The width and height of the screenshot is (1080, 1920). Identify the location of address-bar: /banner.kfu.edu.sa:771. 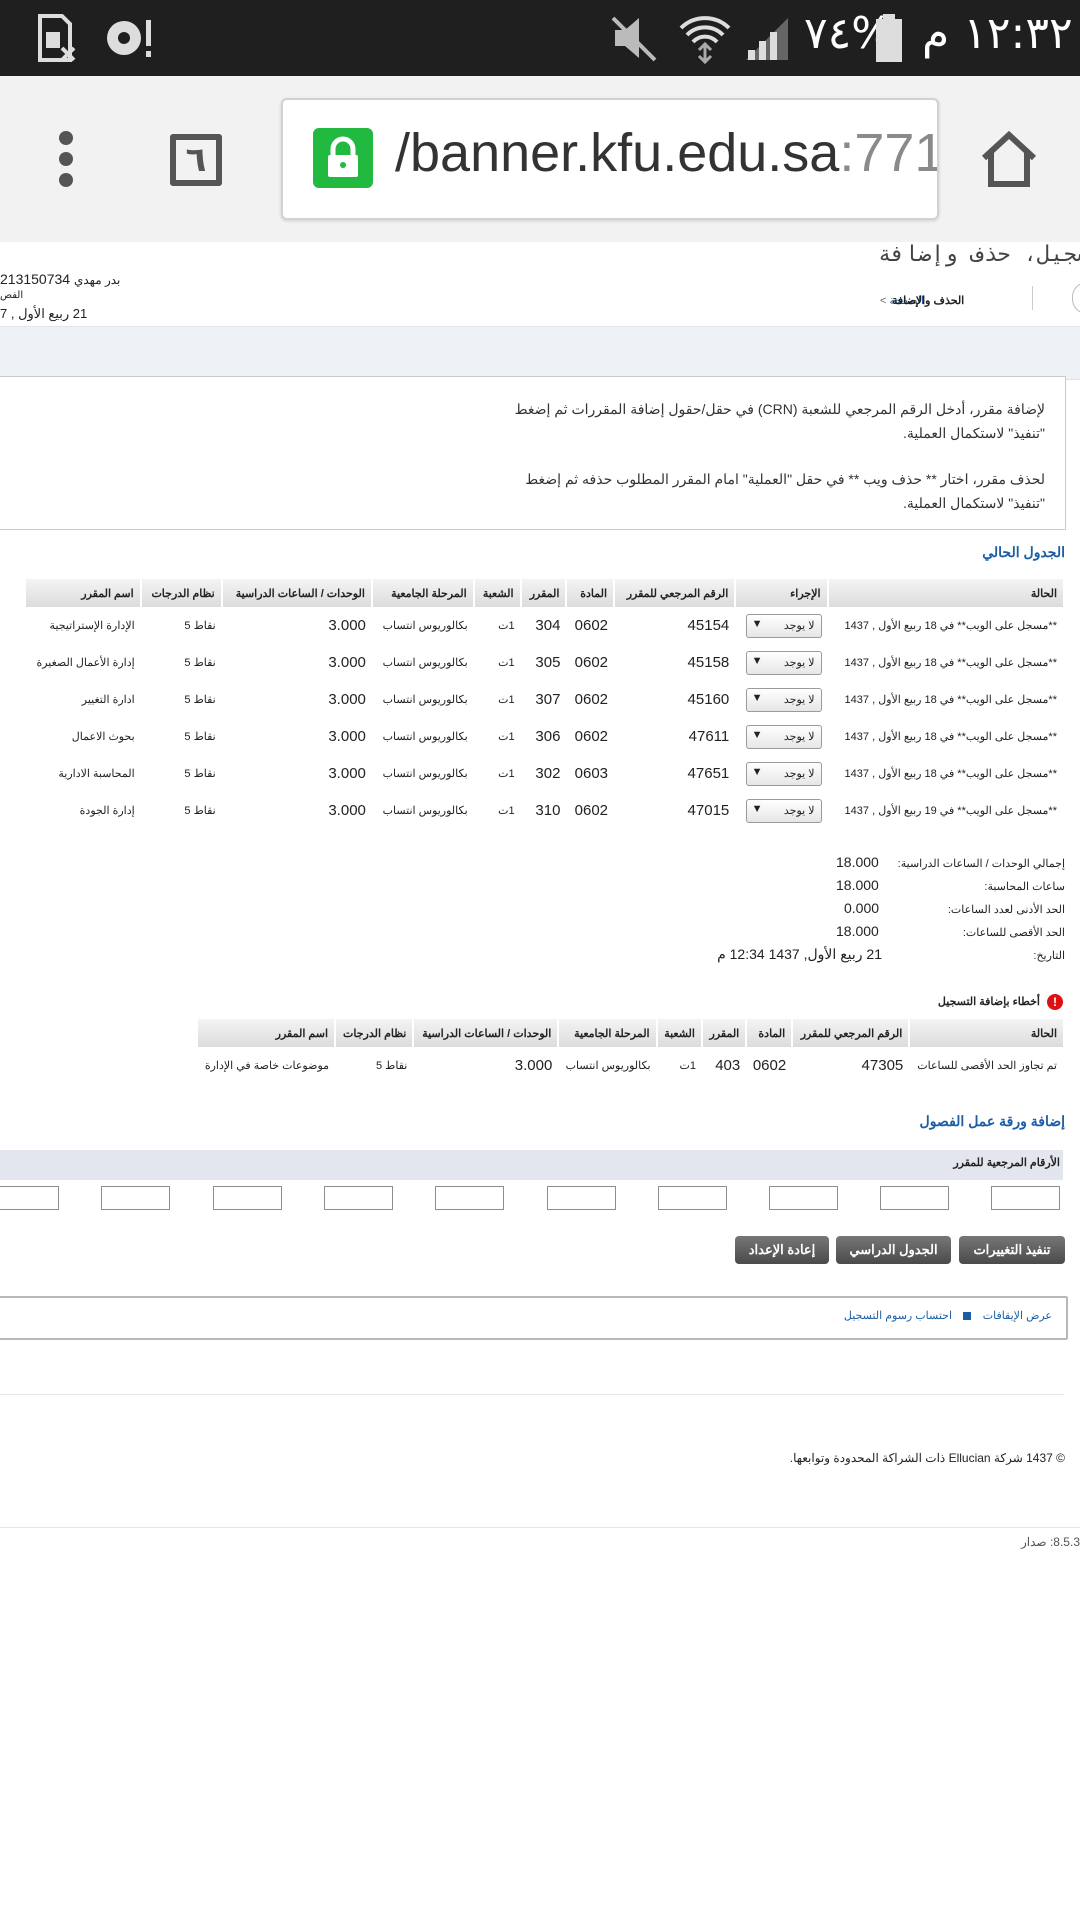
(610, 159).